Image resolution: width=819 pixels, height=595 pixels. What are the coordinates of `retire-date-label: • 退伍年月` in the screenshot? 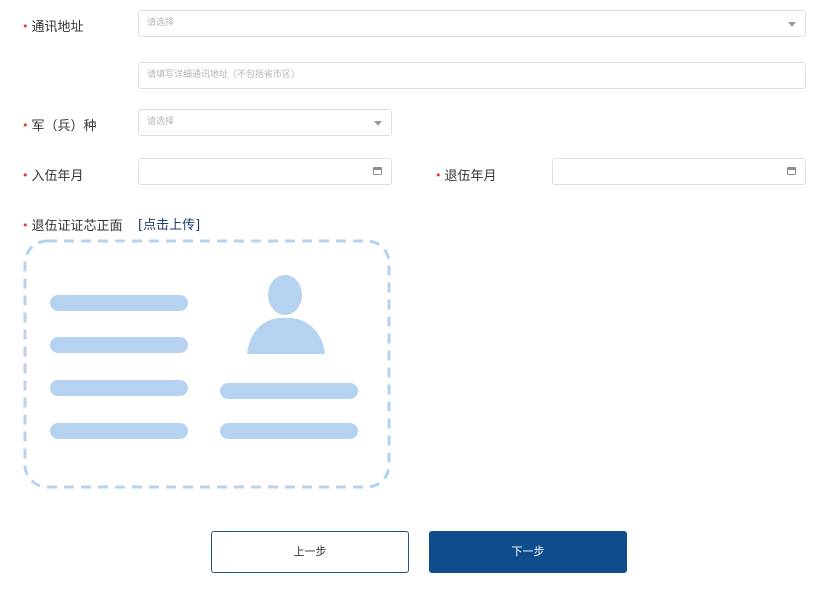 It's located at (466, 176).